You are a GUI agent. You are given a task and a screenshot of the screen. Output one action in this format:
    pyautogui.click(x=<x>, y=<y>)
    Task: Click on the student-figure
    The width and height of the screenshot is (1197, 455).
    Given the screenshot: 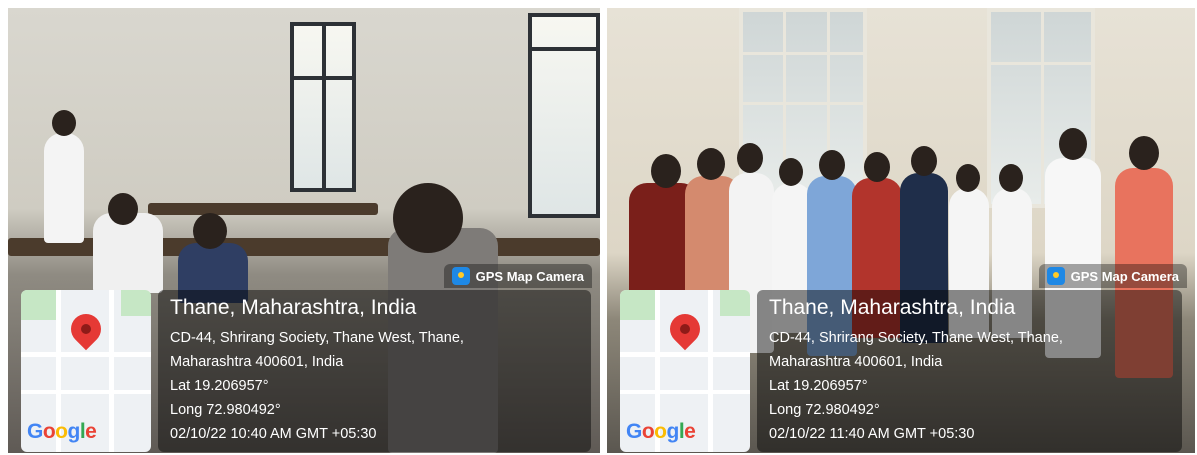 What is the action you would take?
    pyautogui.click(x=128, y=253)
    